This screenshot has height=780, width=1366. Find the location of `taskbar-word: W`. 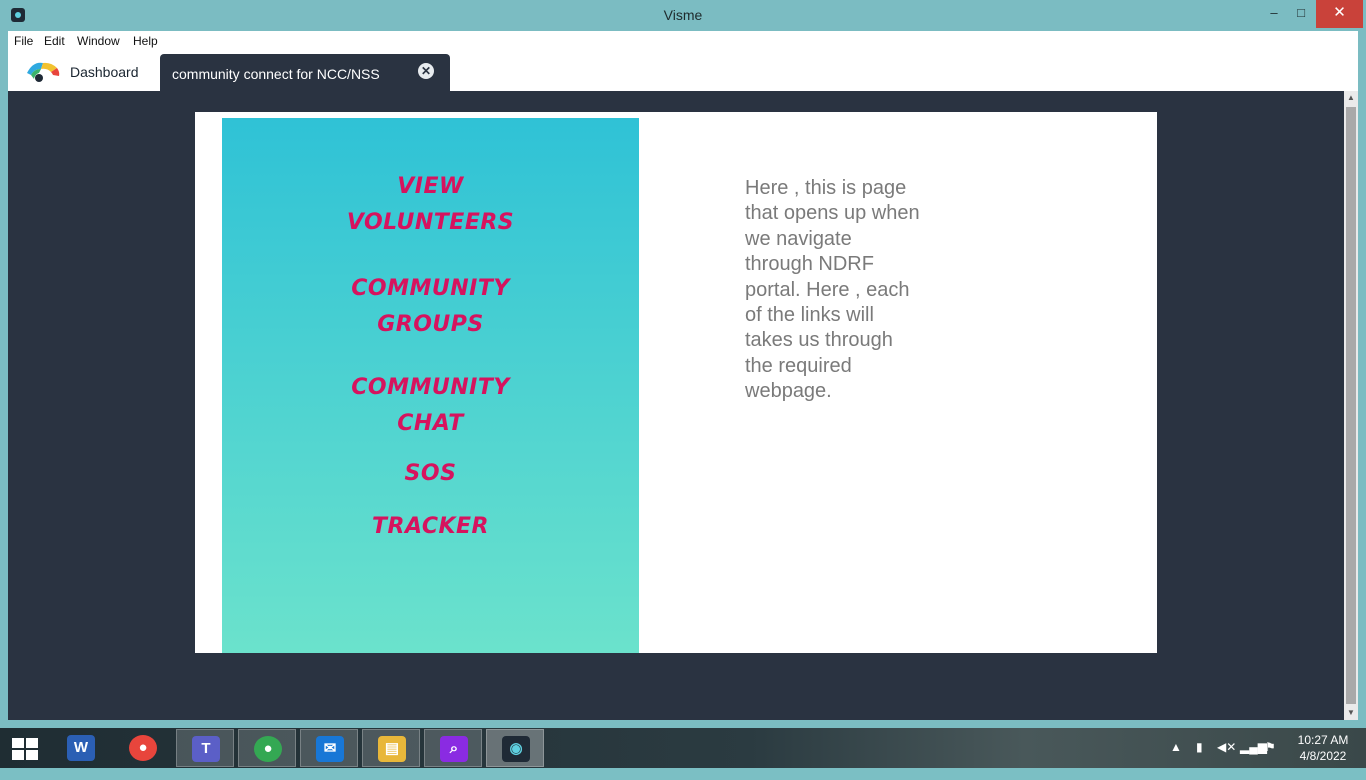

taskbar-word: W is located at coordinates (81, 748).